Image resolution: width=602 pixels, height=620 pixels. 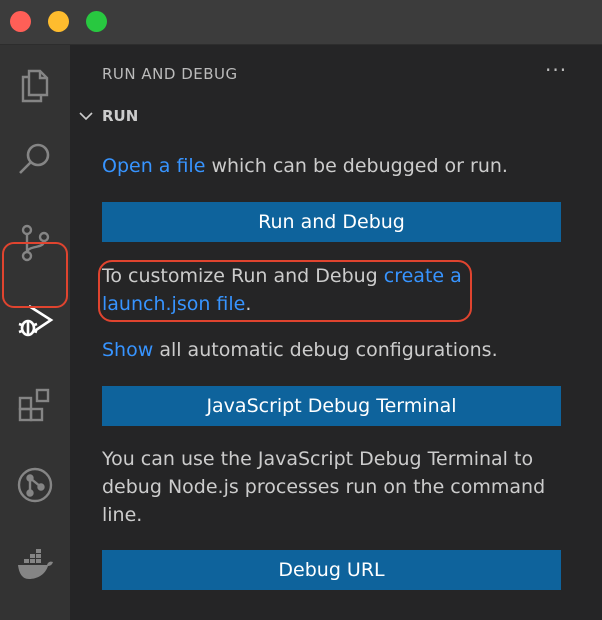 What do you see at coordinates (96, 21) in the screenshot?
I see `maximize-window-button` at bounding box center [96, 21].